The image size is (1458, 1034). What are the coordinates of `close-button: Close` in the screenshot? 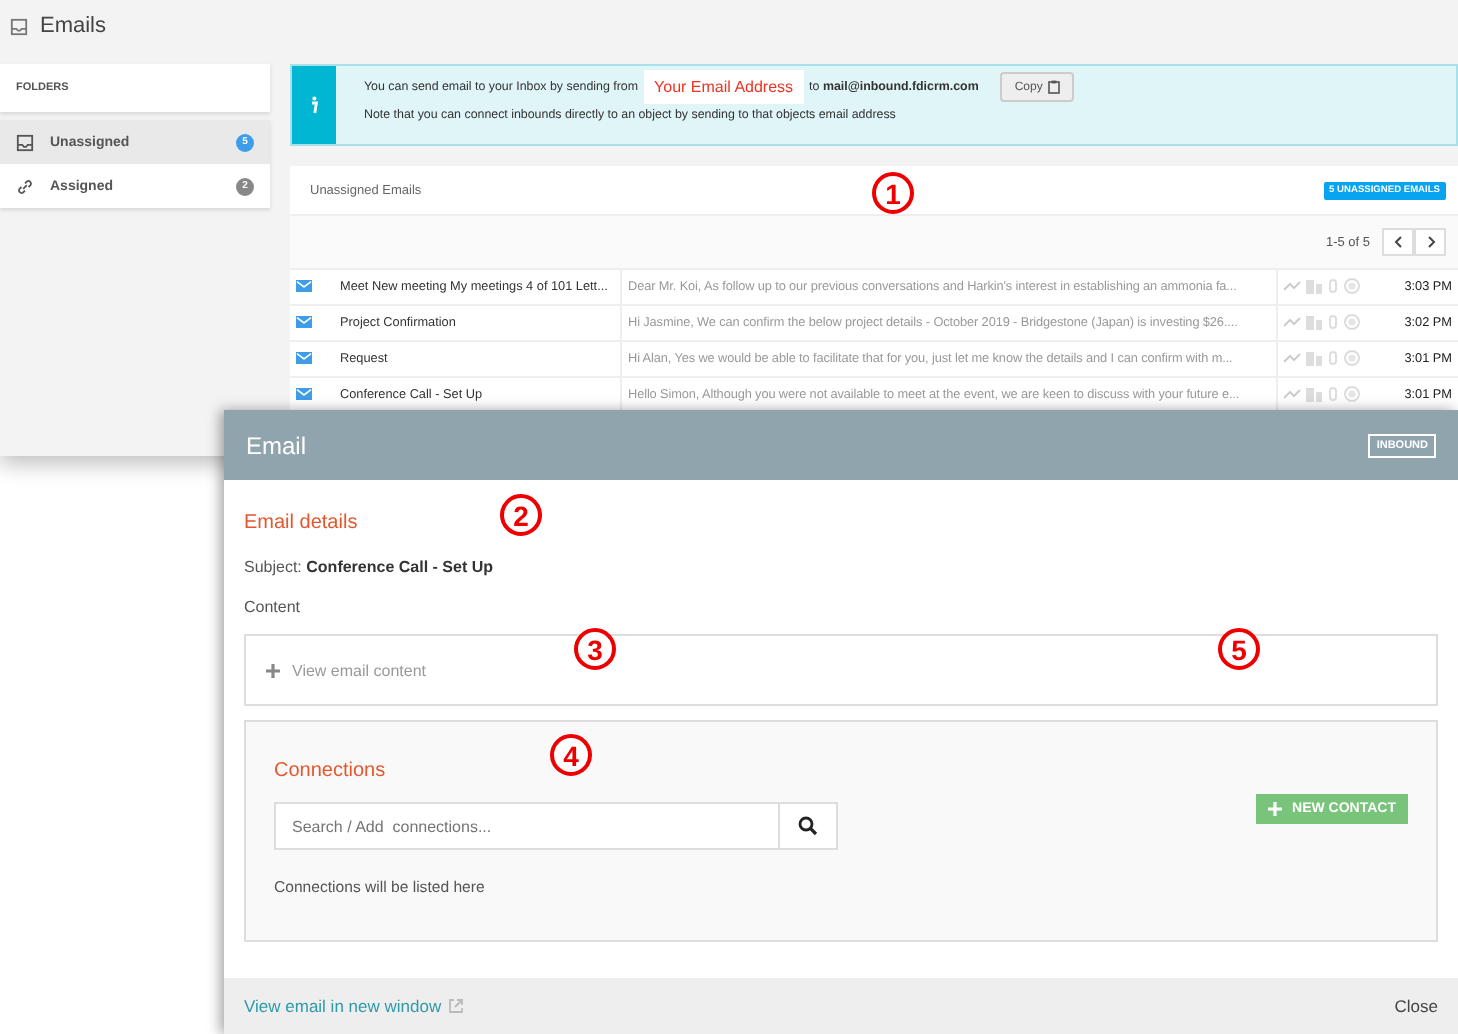 It's located at (1416, 1006).